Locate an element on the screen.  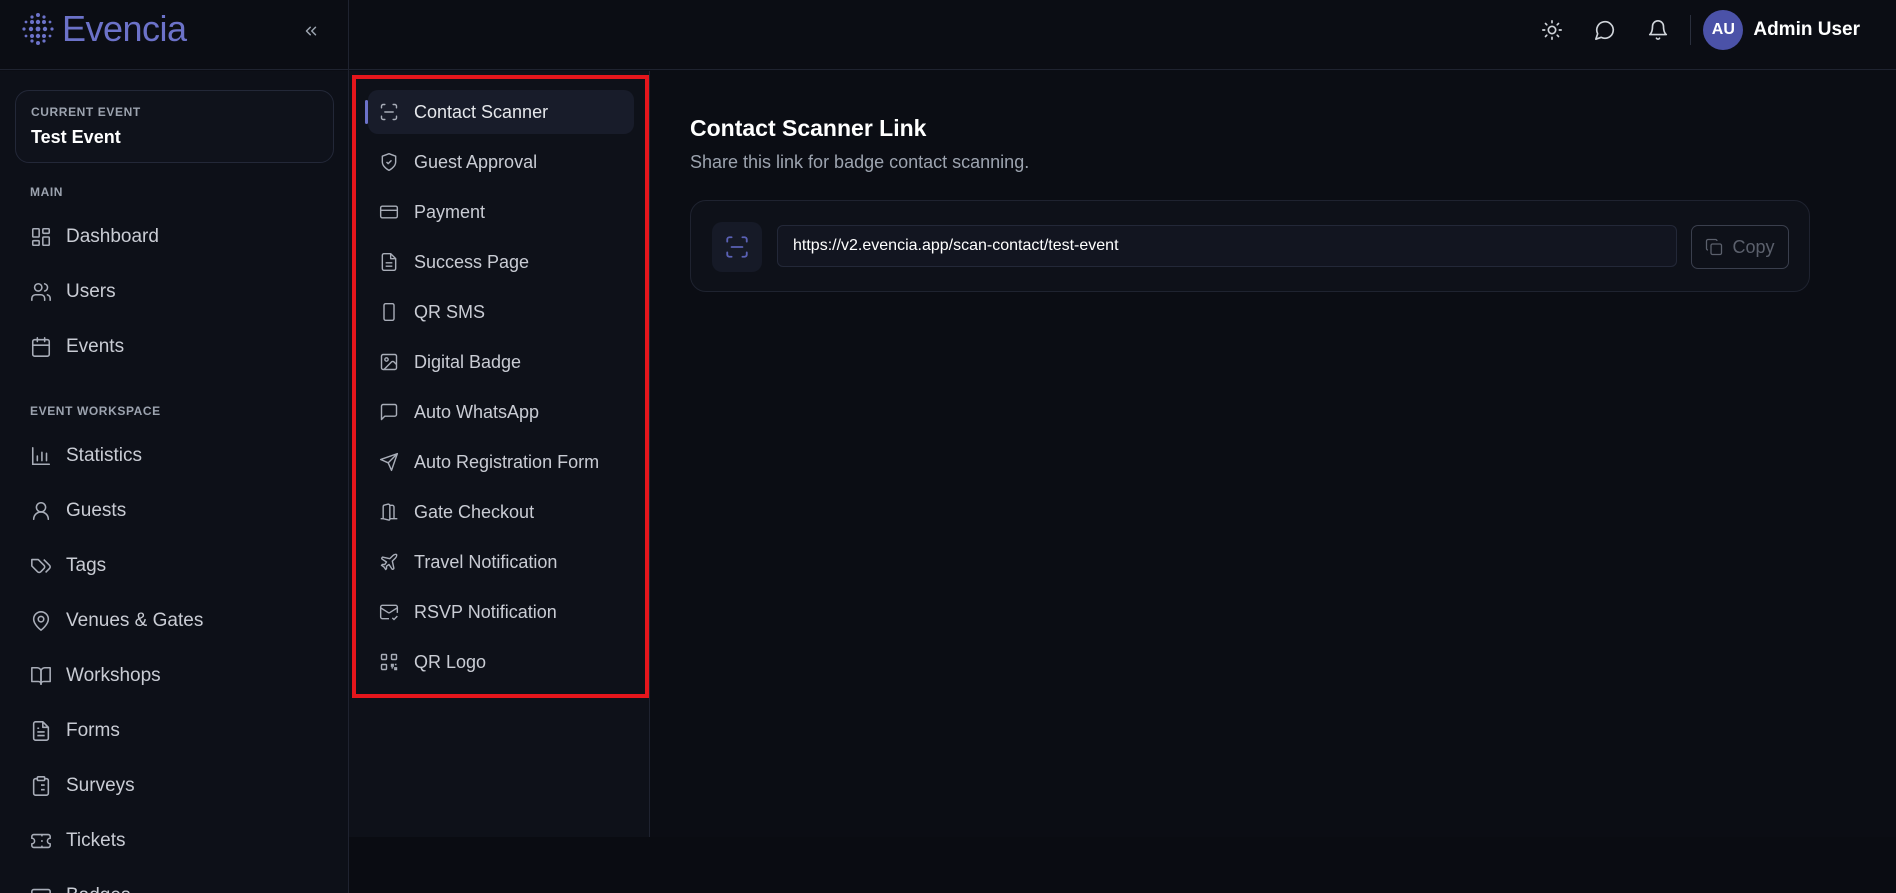
subnav-item-success-page: Success Page is located at coordinates (501, 262).